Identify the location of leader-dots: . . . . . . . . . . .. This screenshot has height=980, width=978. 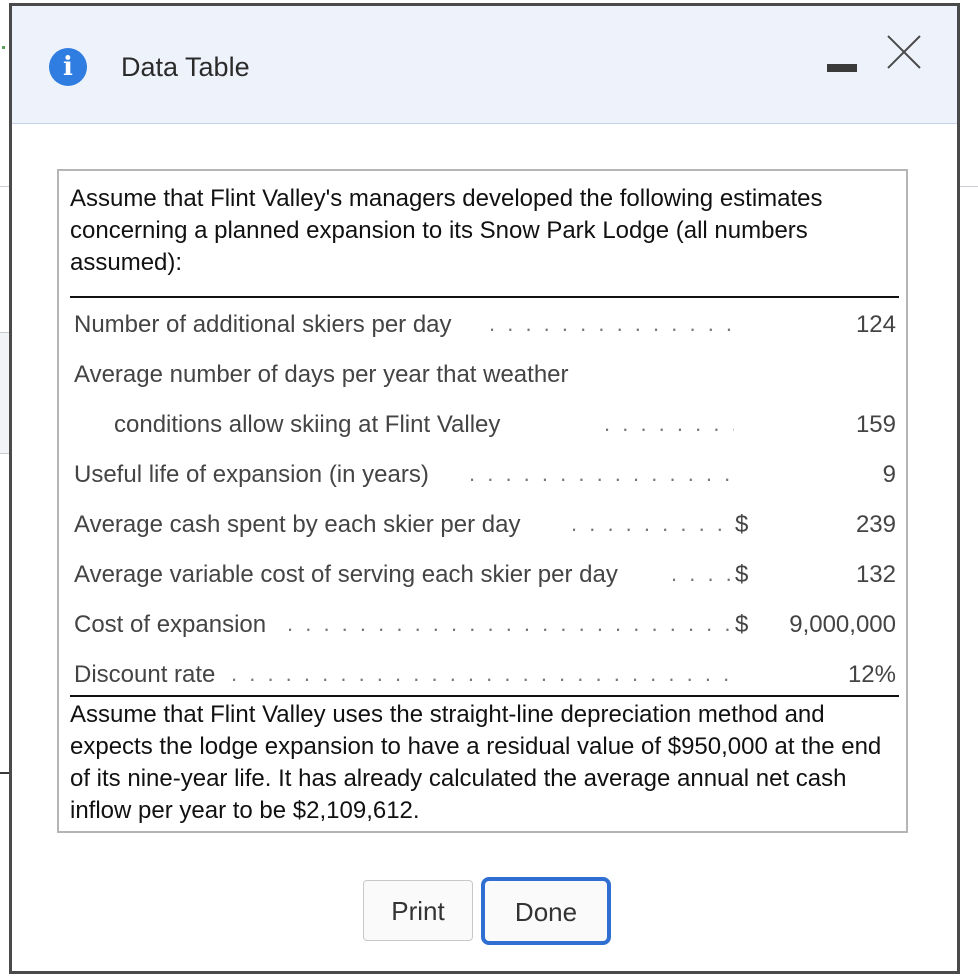
(669, 423).